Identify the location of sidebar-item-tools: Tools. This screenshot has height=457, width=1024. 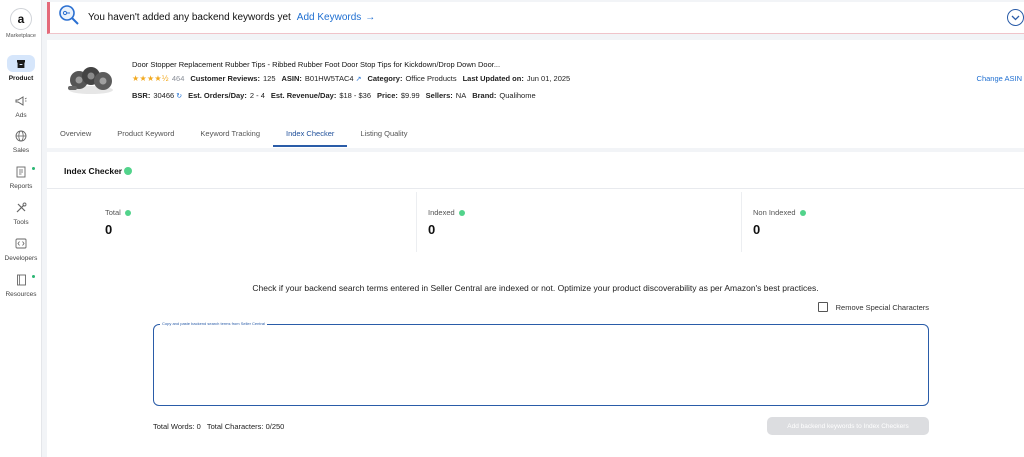
(21, 212).